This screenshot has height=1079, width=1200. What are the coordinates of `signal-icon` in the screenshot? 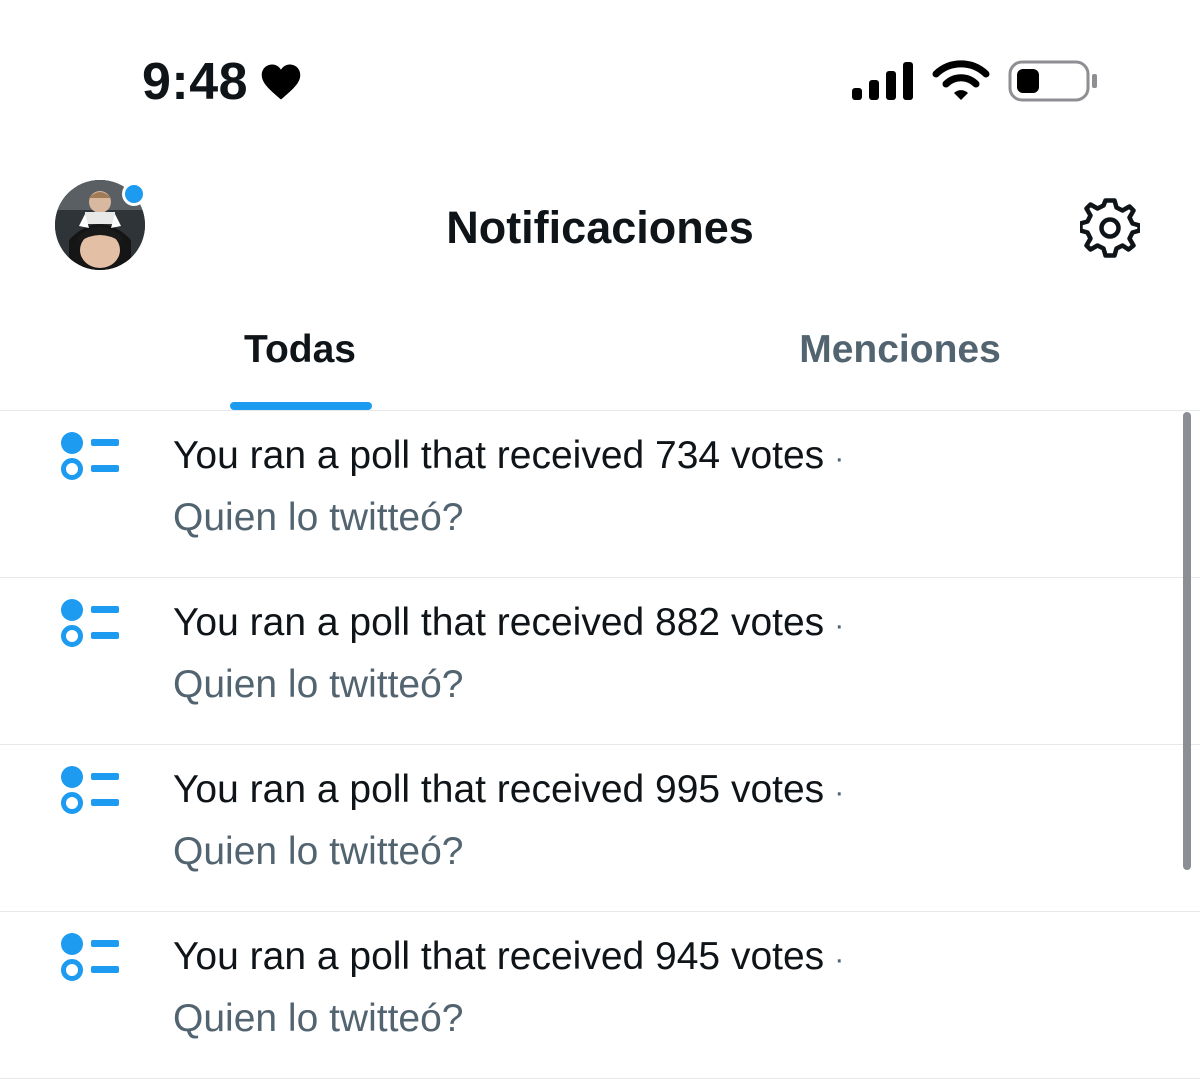 It's located at (882, 81).